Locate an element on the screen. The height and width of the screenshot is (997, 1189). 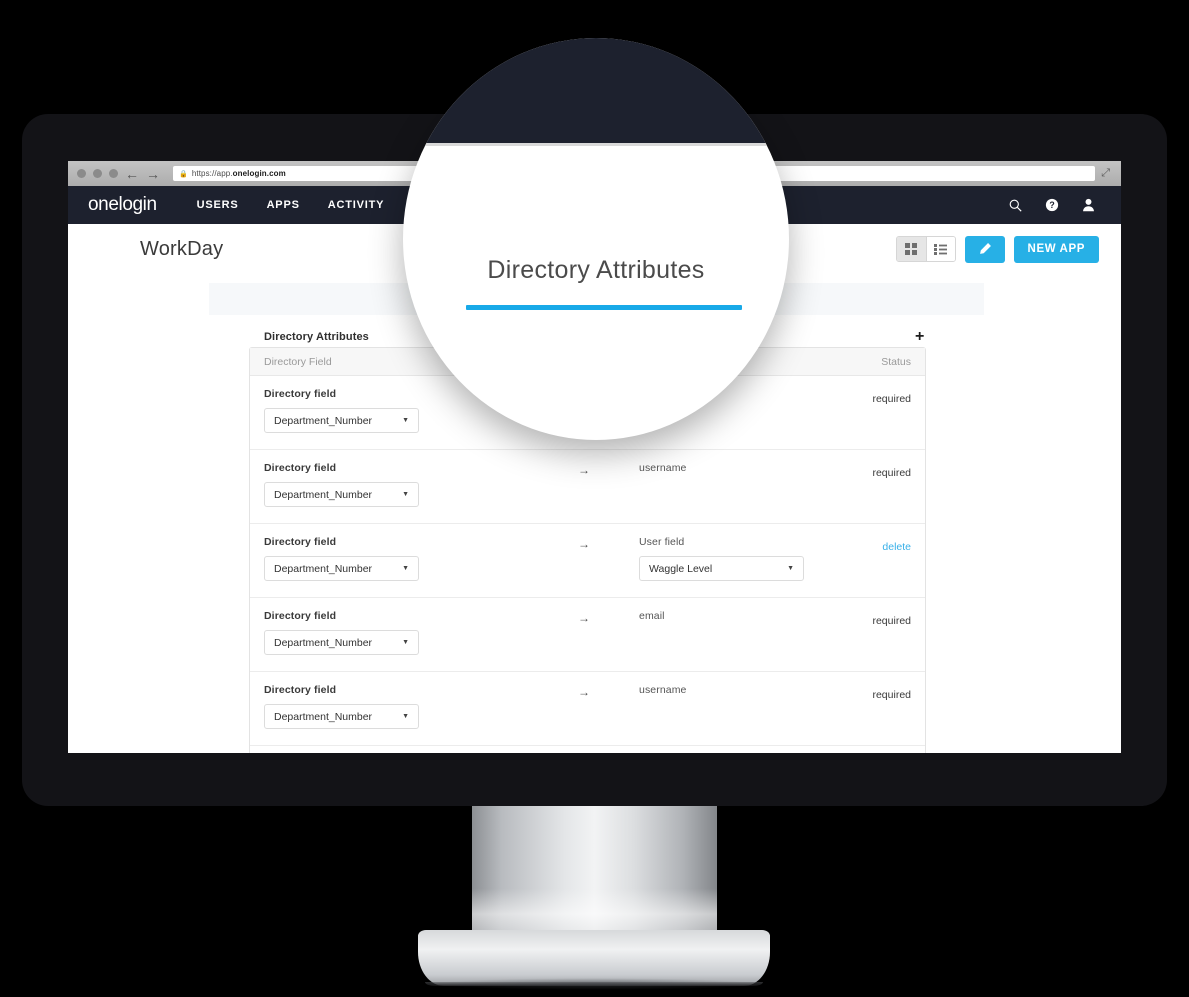
monitor-stand-shadow is located at coordinates (595, 984).